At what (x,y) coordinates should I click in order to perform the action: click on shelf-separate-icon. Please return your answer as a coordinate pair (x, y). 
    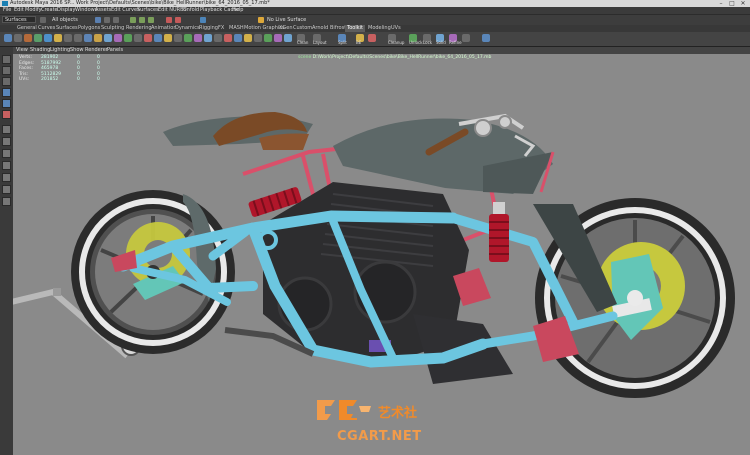
    Looking at the image, I should click on (128, 38).